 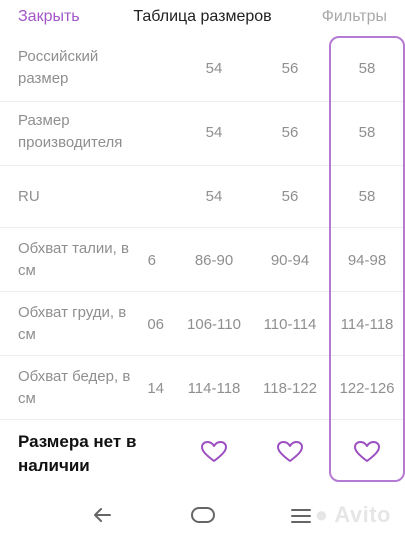 What do you see at coordinates (202, 69) in the screenshot?
I see `size-row: Российский размер 54 56 58` at bounding box center [202, 69].